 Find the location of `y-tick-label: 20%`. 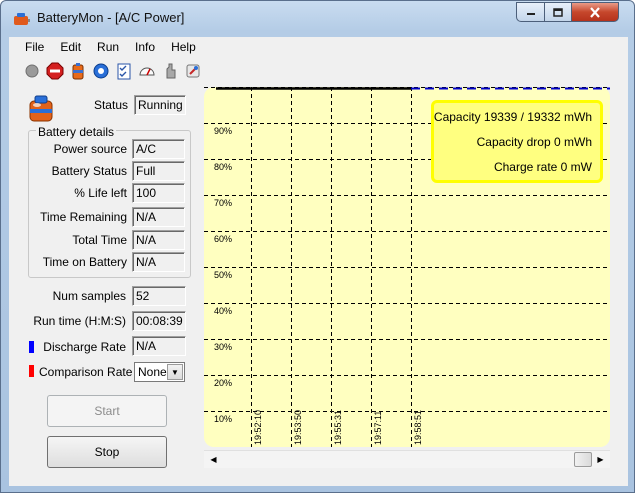

y-tick-label: 20% is located at coordinates (223, 383).